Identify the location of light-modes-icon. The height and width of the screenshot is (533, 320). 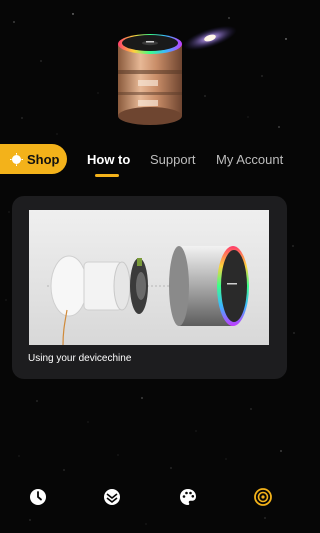
(112, 497).